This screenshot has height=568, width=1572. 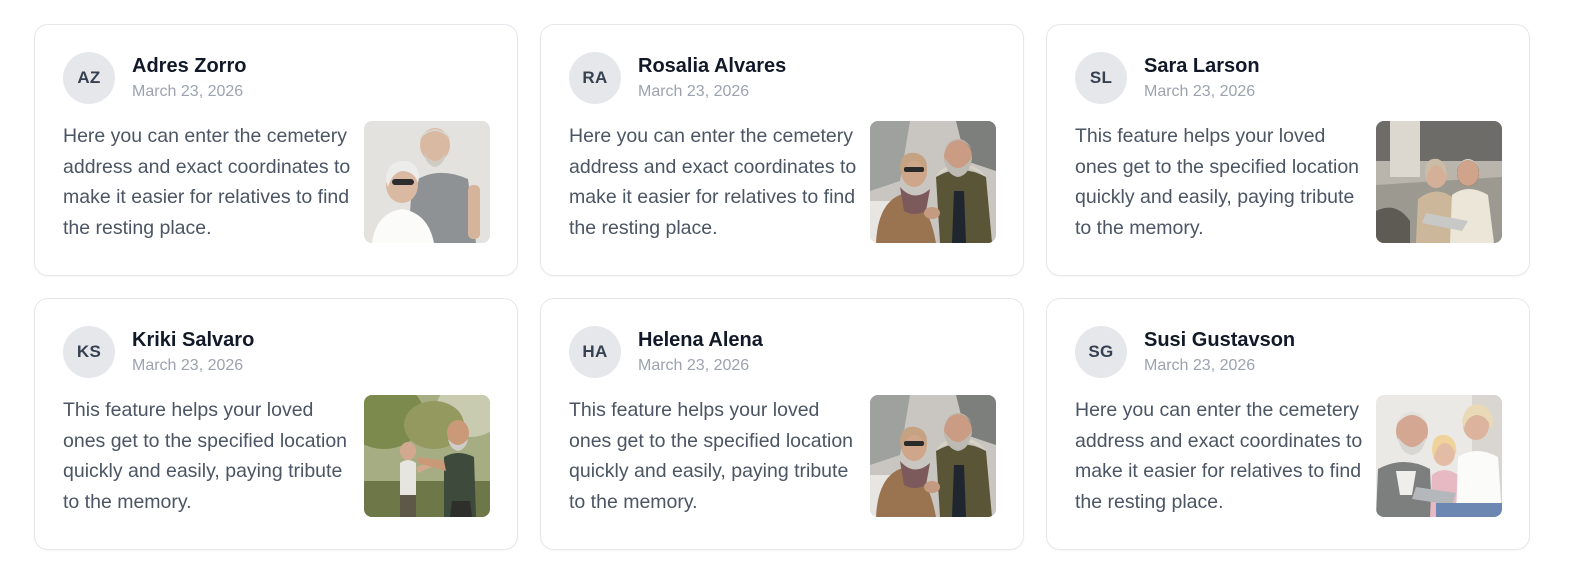 I want to click on elderly-couple-photo, so click(x=427, y=182).